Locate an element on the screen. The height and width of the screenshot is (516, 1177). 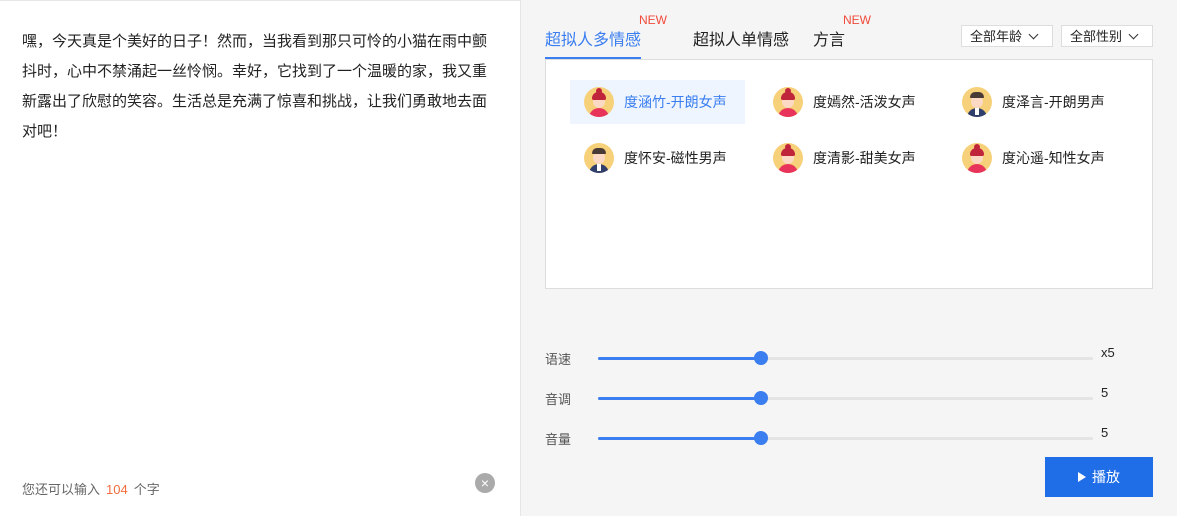
voice-name: 度沁遥-知性女声 is located at coordinates (1053, 158).